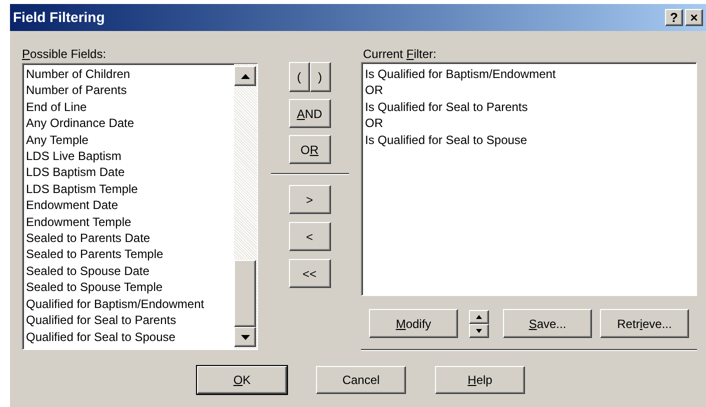  What do you see at coordinates (674, 17) in the screenshot?
I see `help-button: ?` at bounding box center [674, 17].